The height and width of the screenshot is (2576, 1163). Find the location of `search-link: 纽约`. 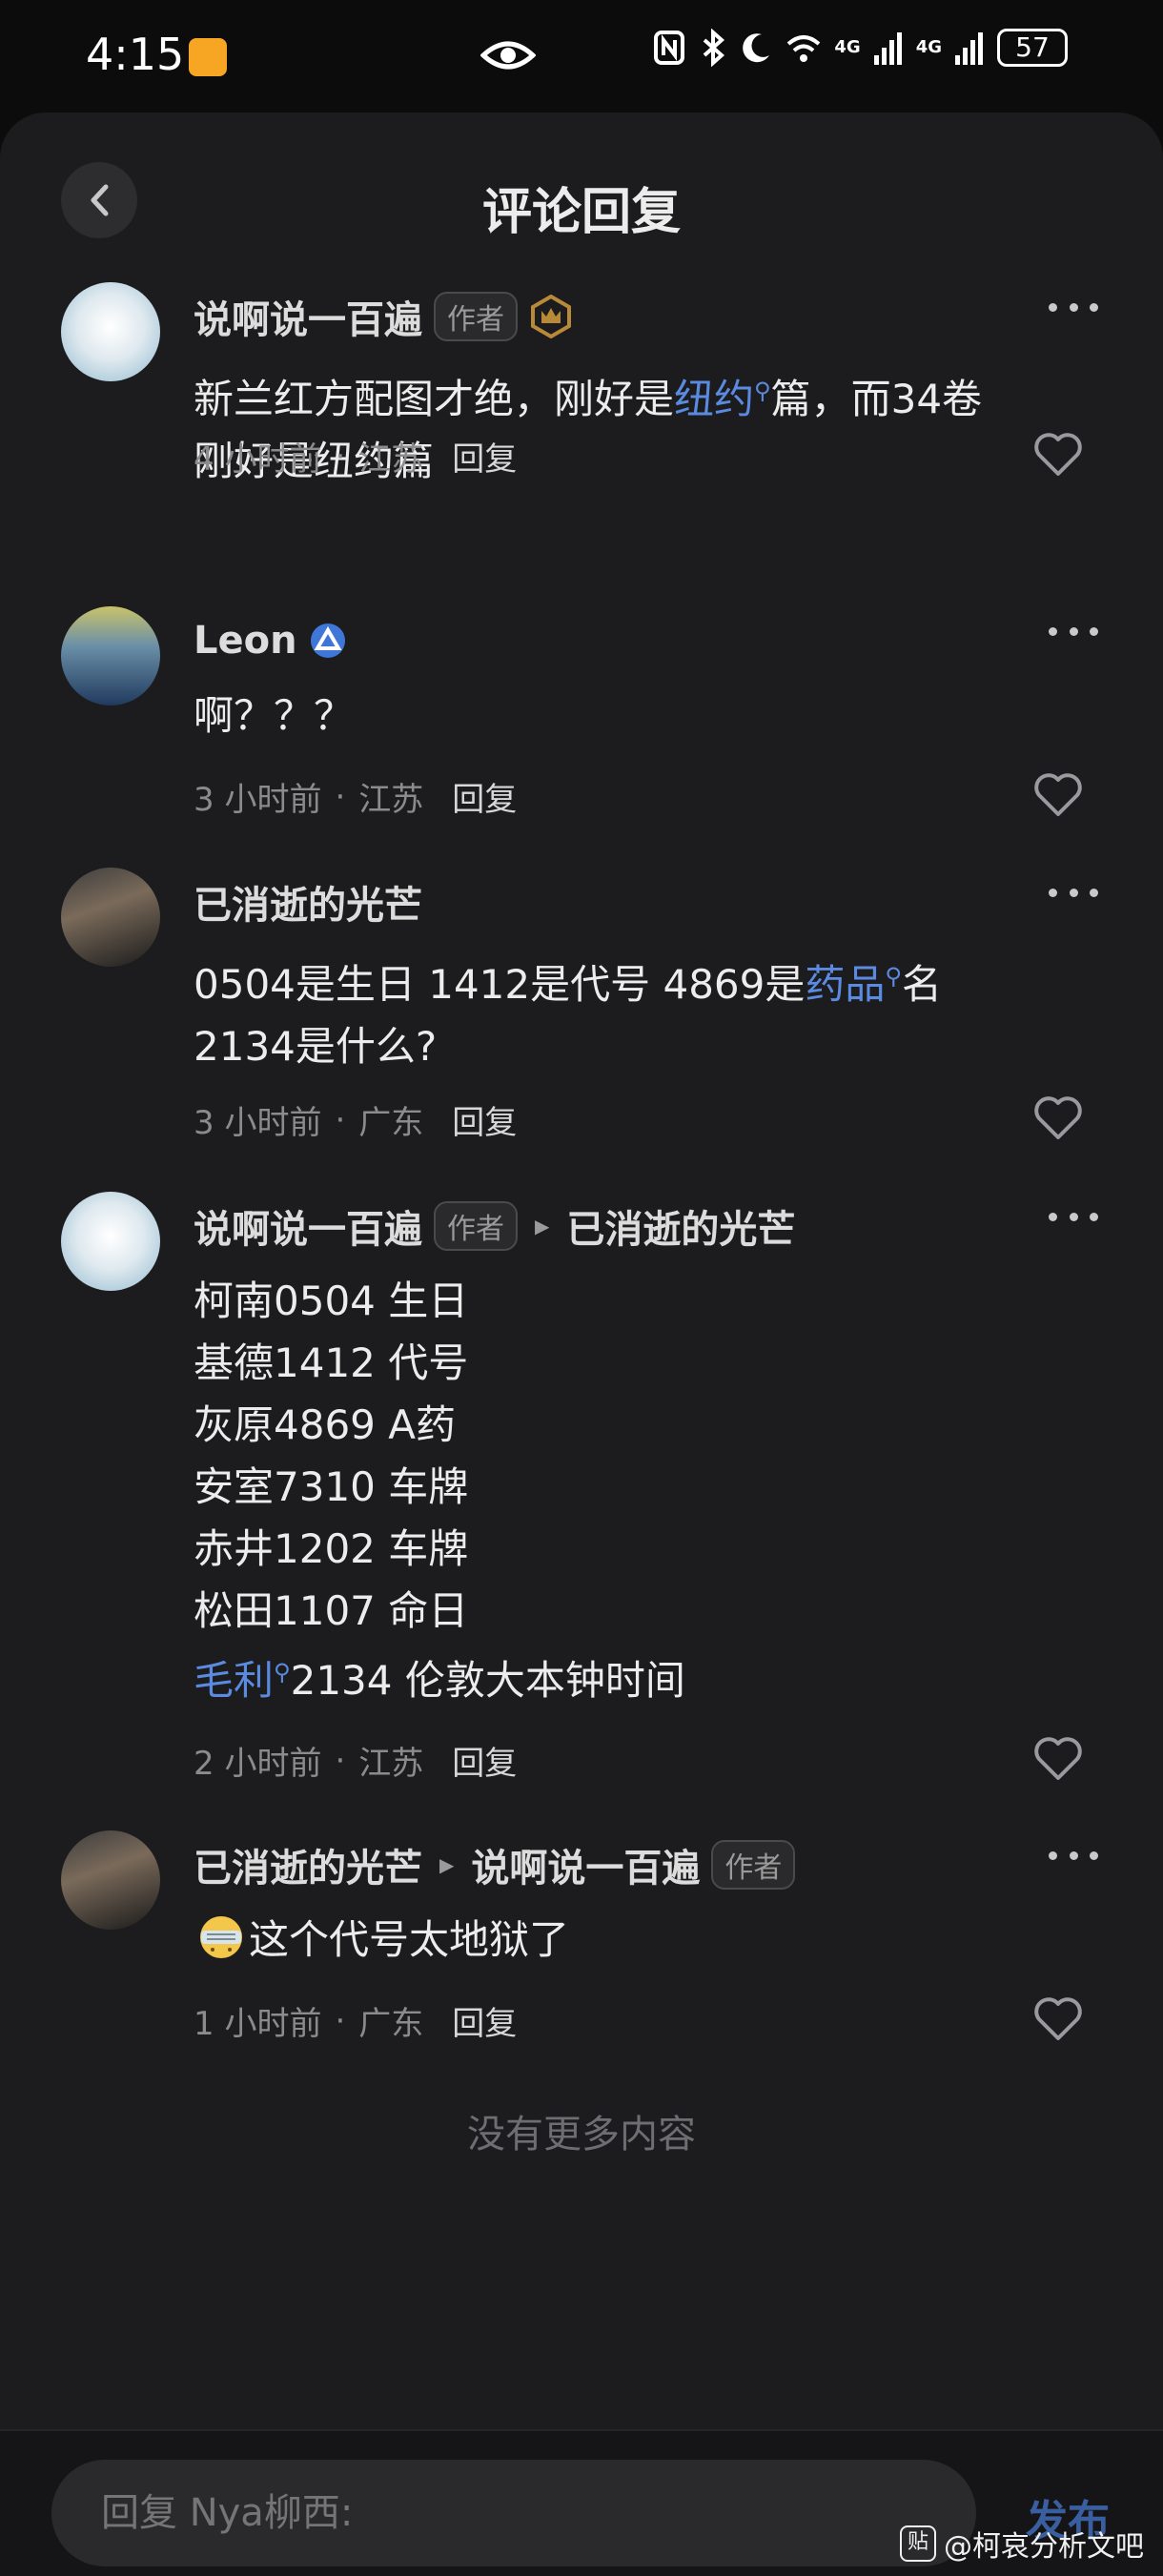

search-link: 纽约 is located at coordinates (714, 399).